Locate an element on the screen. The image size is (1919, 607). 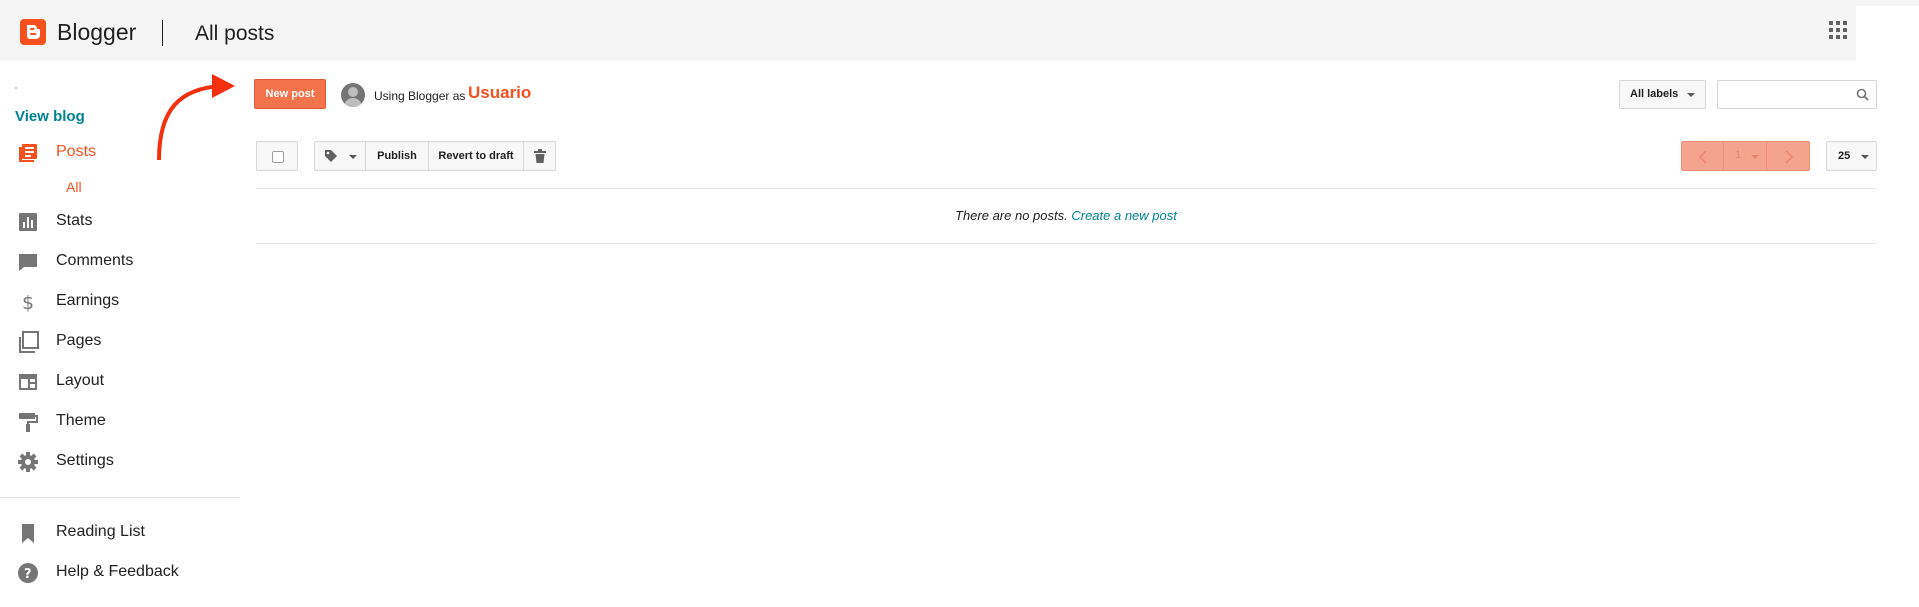
trash-icon is located at coordinates (540, 156).